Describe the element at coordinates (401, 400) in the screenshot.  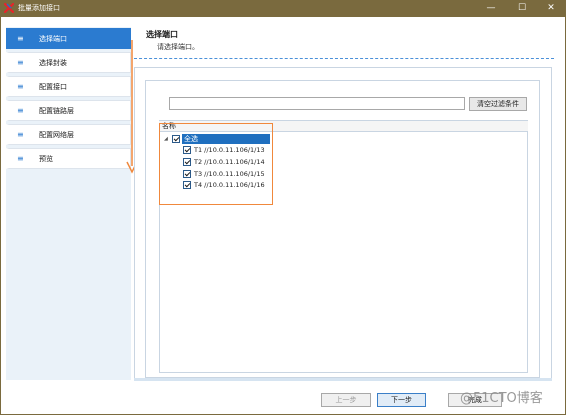
I see `next-step-button: 下一步` at that location.